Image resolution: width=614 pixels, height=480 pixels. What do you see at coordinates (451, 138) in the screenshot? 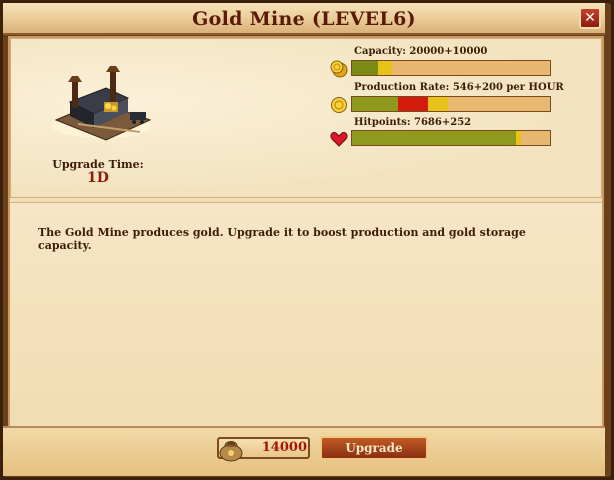
I see `hitpoints-bar` at bounding box center [451, 138].